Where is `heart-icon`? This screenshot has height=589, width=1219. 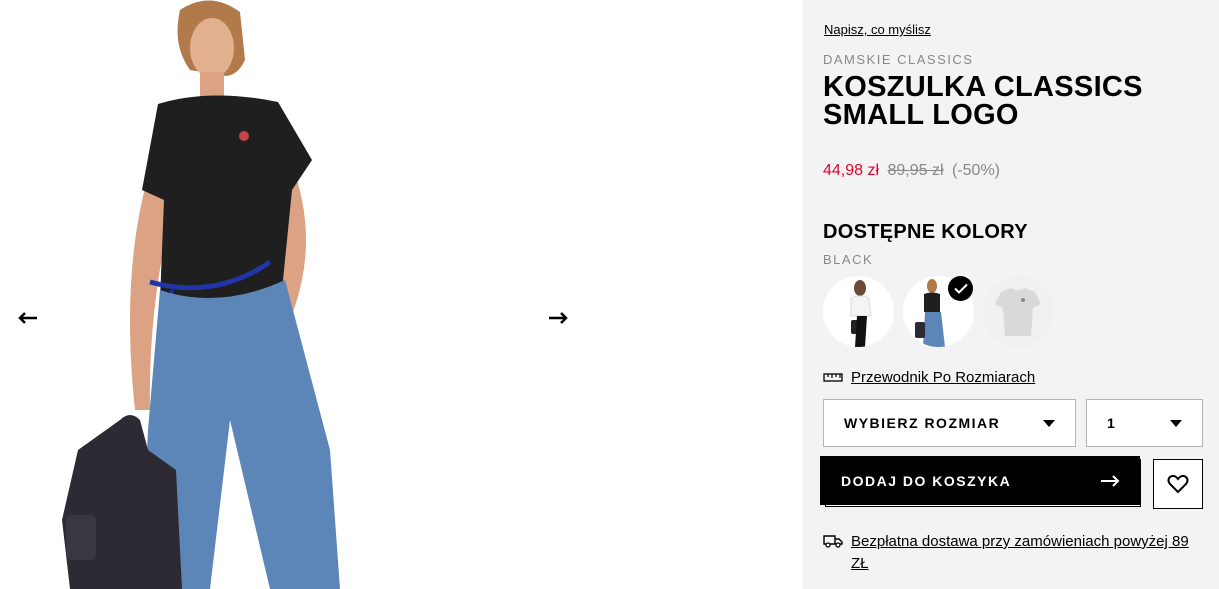 heart-icon is located at coordinates (1178, 484).